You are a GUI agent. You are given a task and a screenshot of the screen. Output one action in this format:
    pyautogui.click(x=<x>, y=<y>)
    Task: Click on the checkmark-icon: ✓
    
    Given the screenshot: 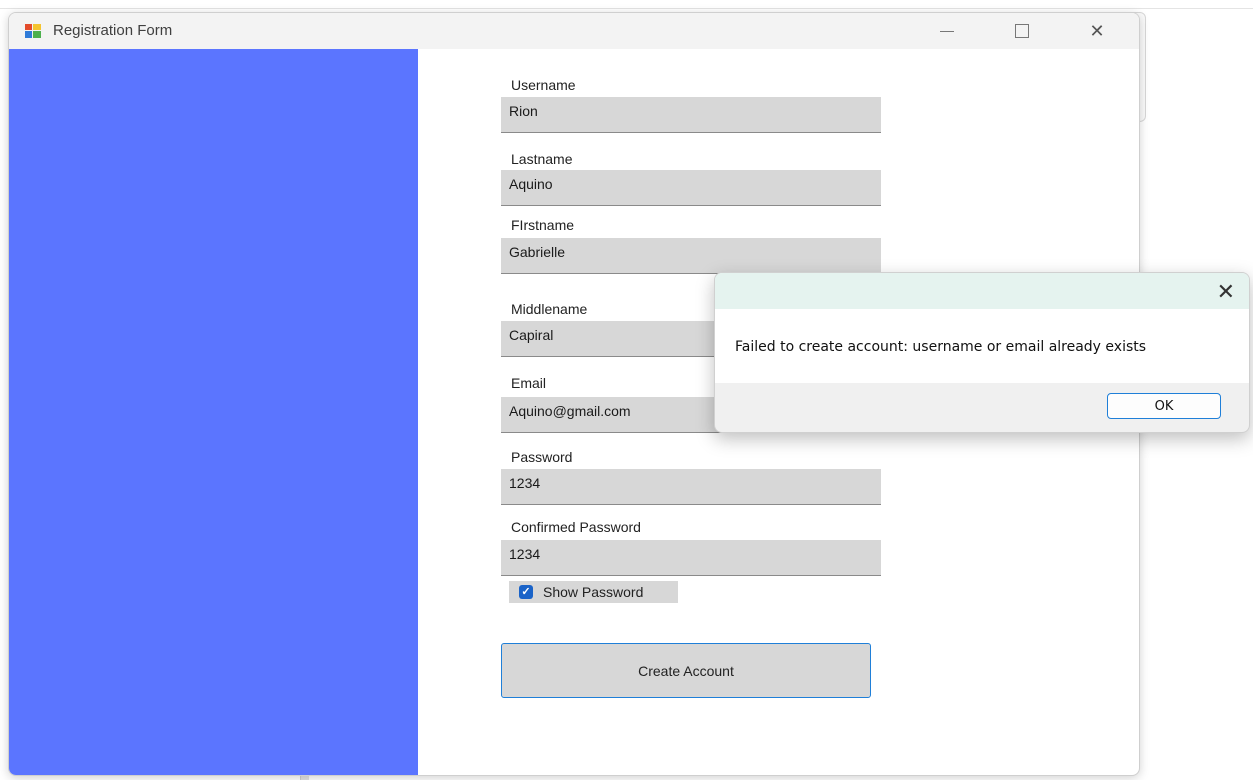 What is the action you would take?
    pyautogui.click(x=526, y=592)
    